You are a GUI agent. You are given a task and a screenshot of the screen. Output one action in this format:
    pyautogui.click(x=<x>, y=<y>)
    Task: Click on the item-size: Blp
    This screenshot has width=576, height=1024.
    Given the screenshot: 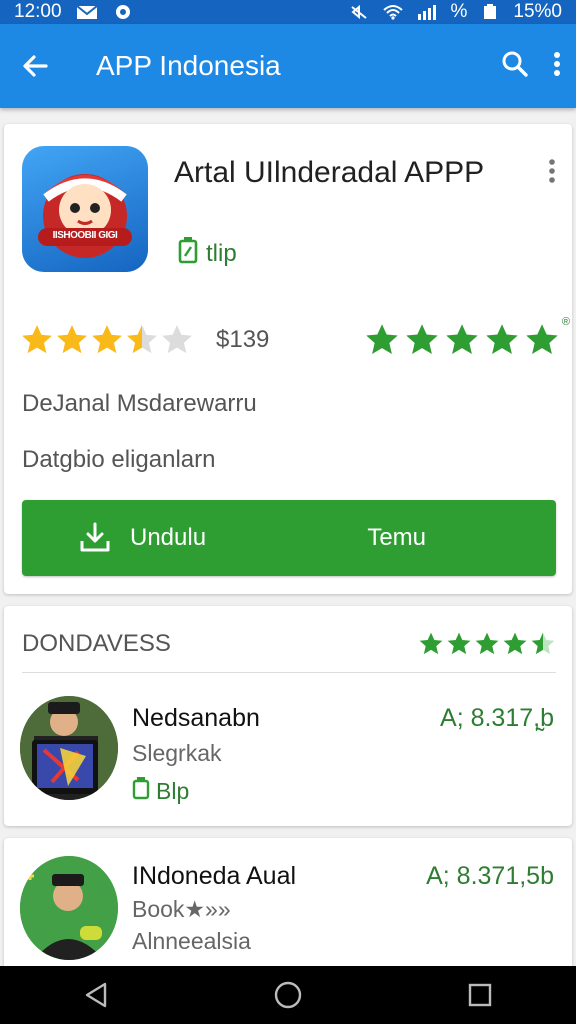 What is the action you would take?
    pyautogui.click(x=160, y=791)
    